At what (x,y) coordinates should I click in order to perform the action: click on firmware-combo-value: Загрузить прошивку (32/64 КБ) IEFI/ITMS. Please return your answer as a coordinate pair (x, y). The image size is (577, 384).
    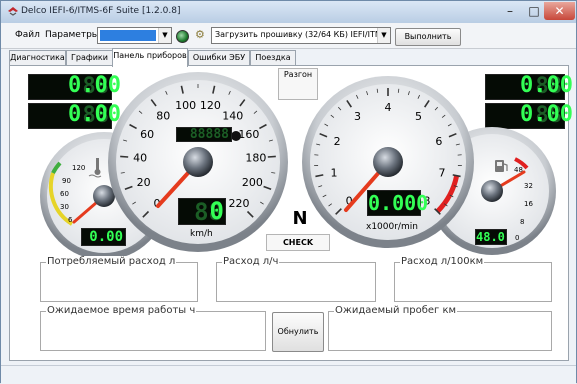
    Looking at the image, I should click on (301, 34).